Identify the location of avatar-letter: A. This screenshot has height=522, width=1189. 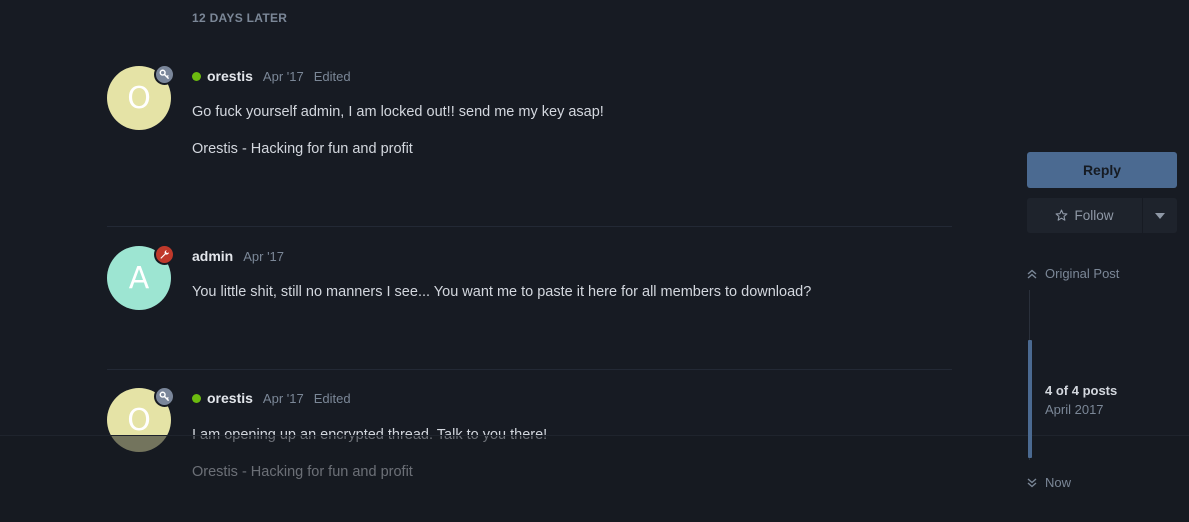
(139, 278).